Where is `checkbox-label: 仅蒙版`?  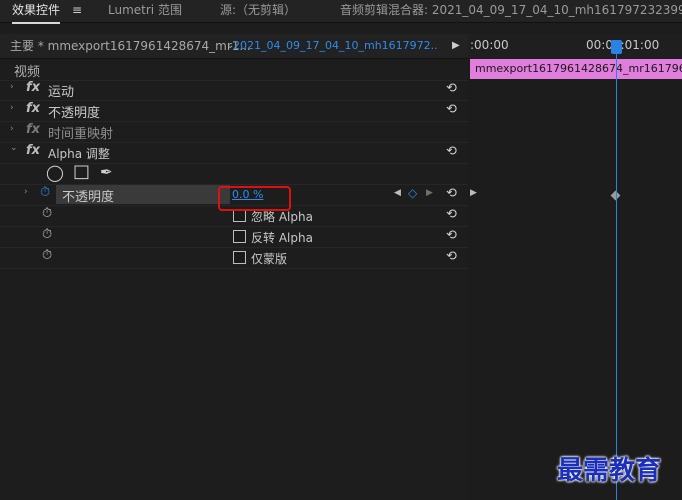
checkbox-label: 仅蒙版 is located at coordinates (269, 259).